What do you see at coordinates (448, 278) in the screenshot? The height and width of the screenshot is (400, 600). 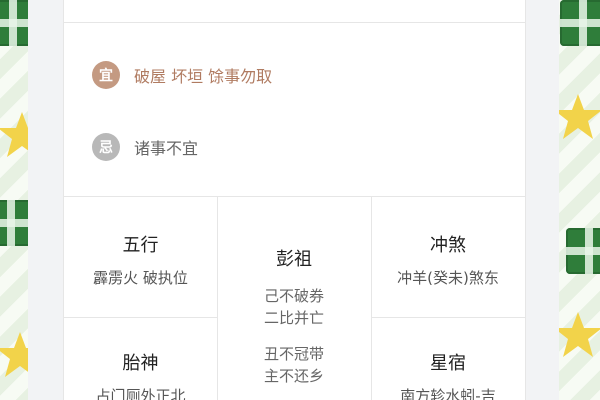 I see `chongsha-value: 冲羊(癸未)煞东` at bounding box center [448, 278].